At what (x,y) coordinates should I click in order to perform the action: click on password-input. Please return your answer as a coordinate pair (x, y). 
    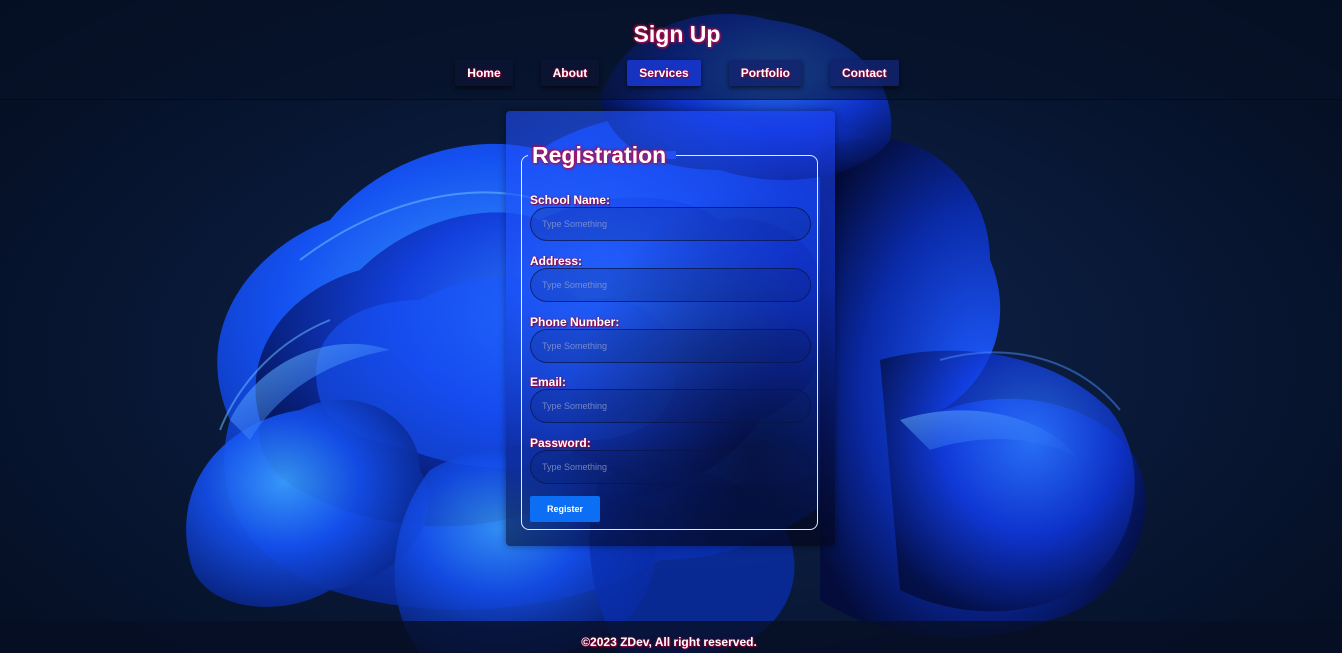
    Looking at the image, I should click on (670, 467).